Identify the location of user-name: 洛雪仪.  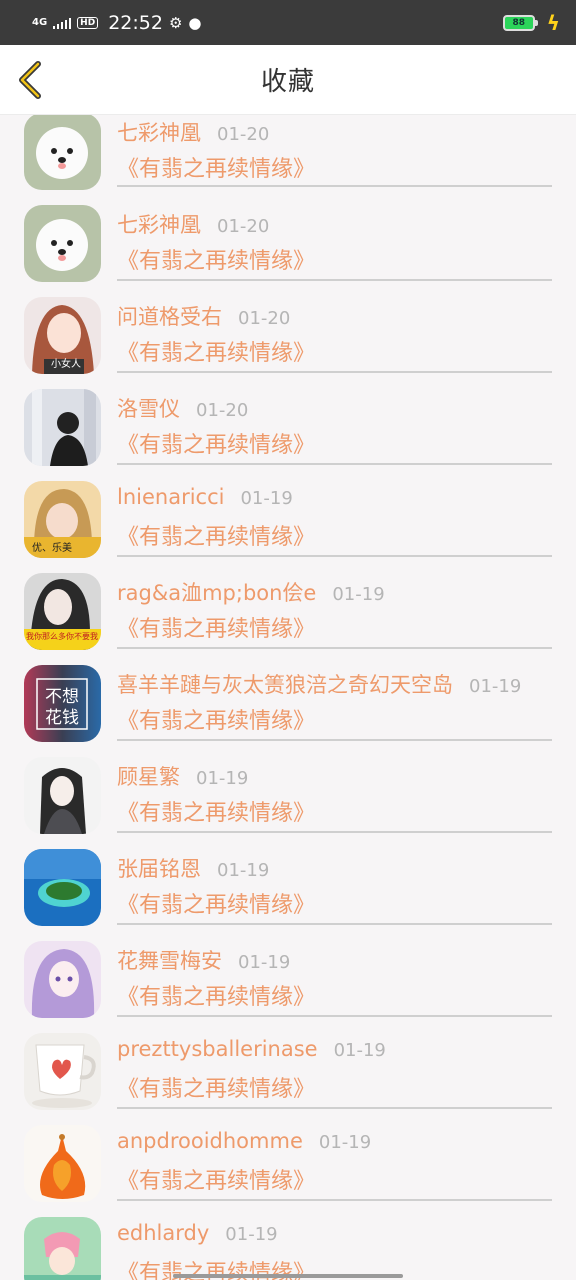
(148, 409).